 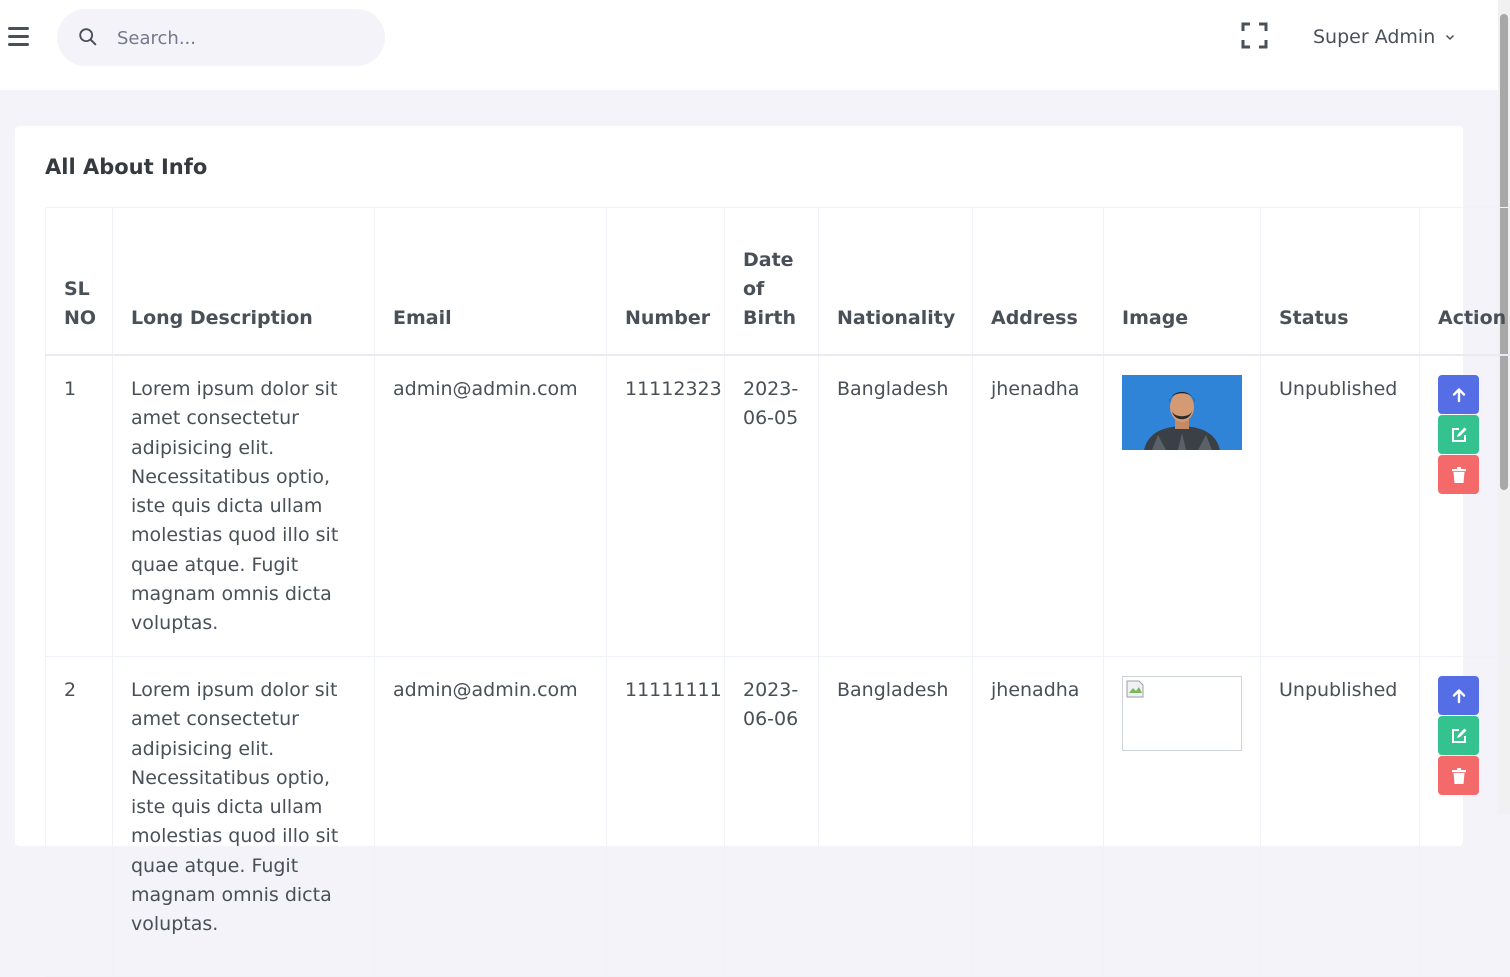 I want to click on cell-sl: 1, so click(x=79, y=506).